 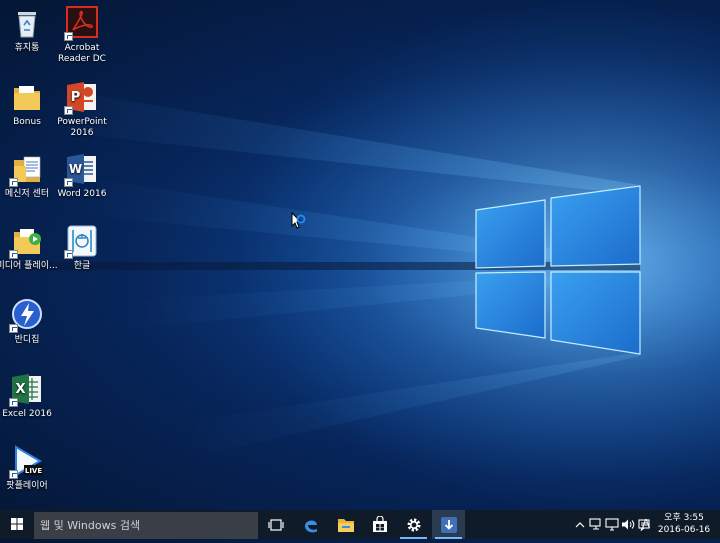 I want to click on display-tray-button, so click(x=612, y=524).